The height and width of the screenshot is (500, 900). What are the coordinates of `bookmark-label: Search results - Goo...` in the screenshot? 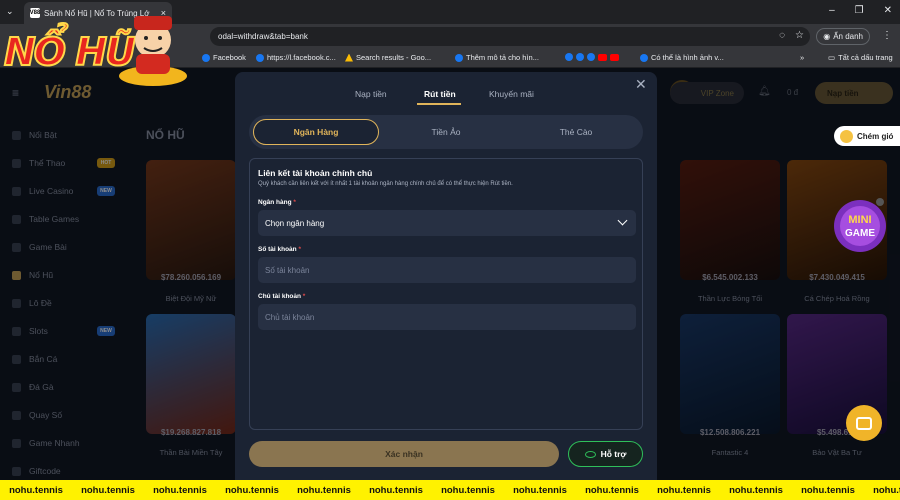 It's located at (394, 57).